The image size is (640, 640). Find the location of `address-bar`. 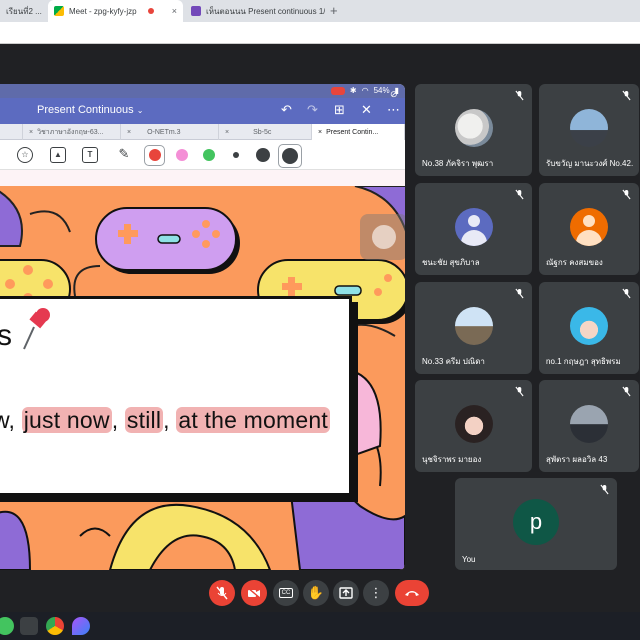

address-bar is located at coordinates (320, 33).